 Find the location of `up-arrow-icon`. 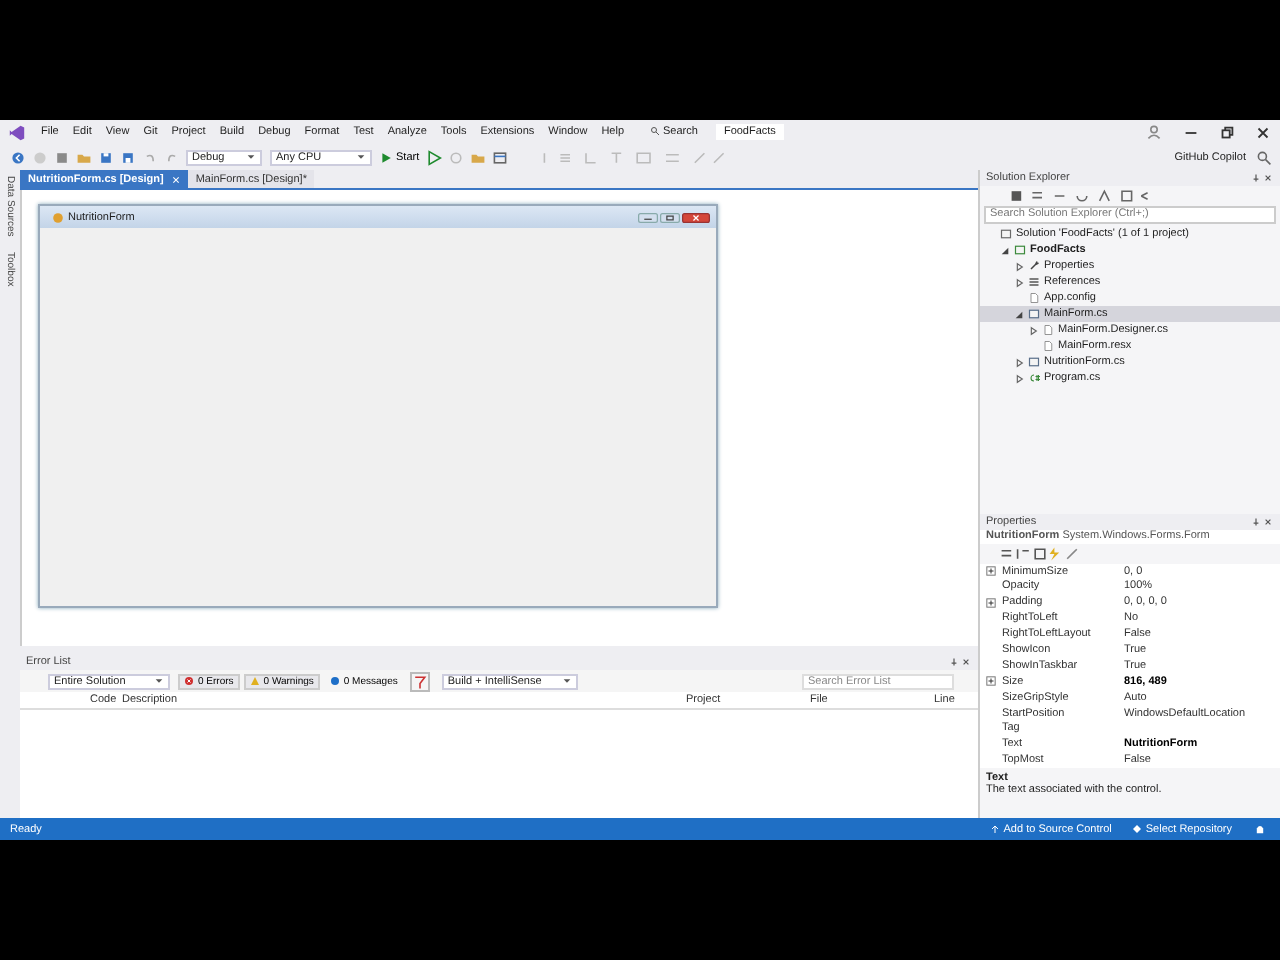

up-arrow-icon is located at coordinates (994, 828).